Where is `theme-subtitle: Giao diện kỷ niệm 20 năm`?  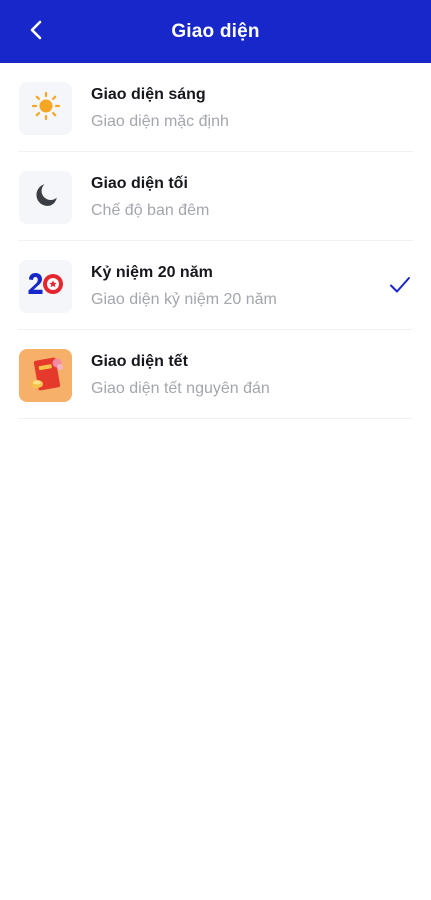
theme-subtitle: Giao diện kỷ niệm 20 năm is located at coordinates (184, 299).